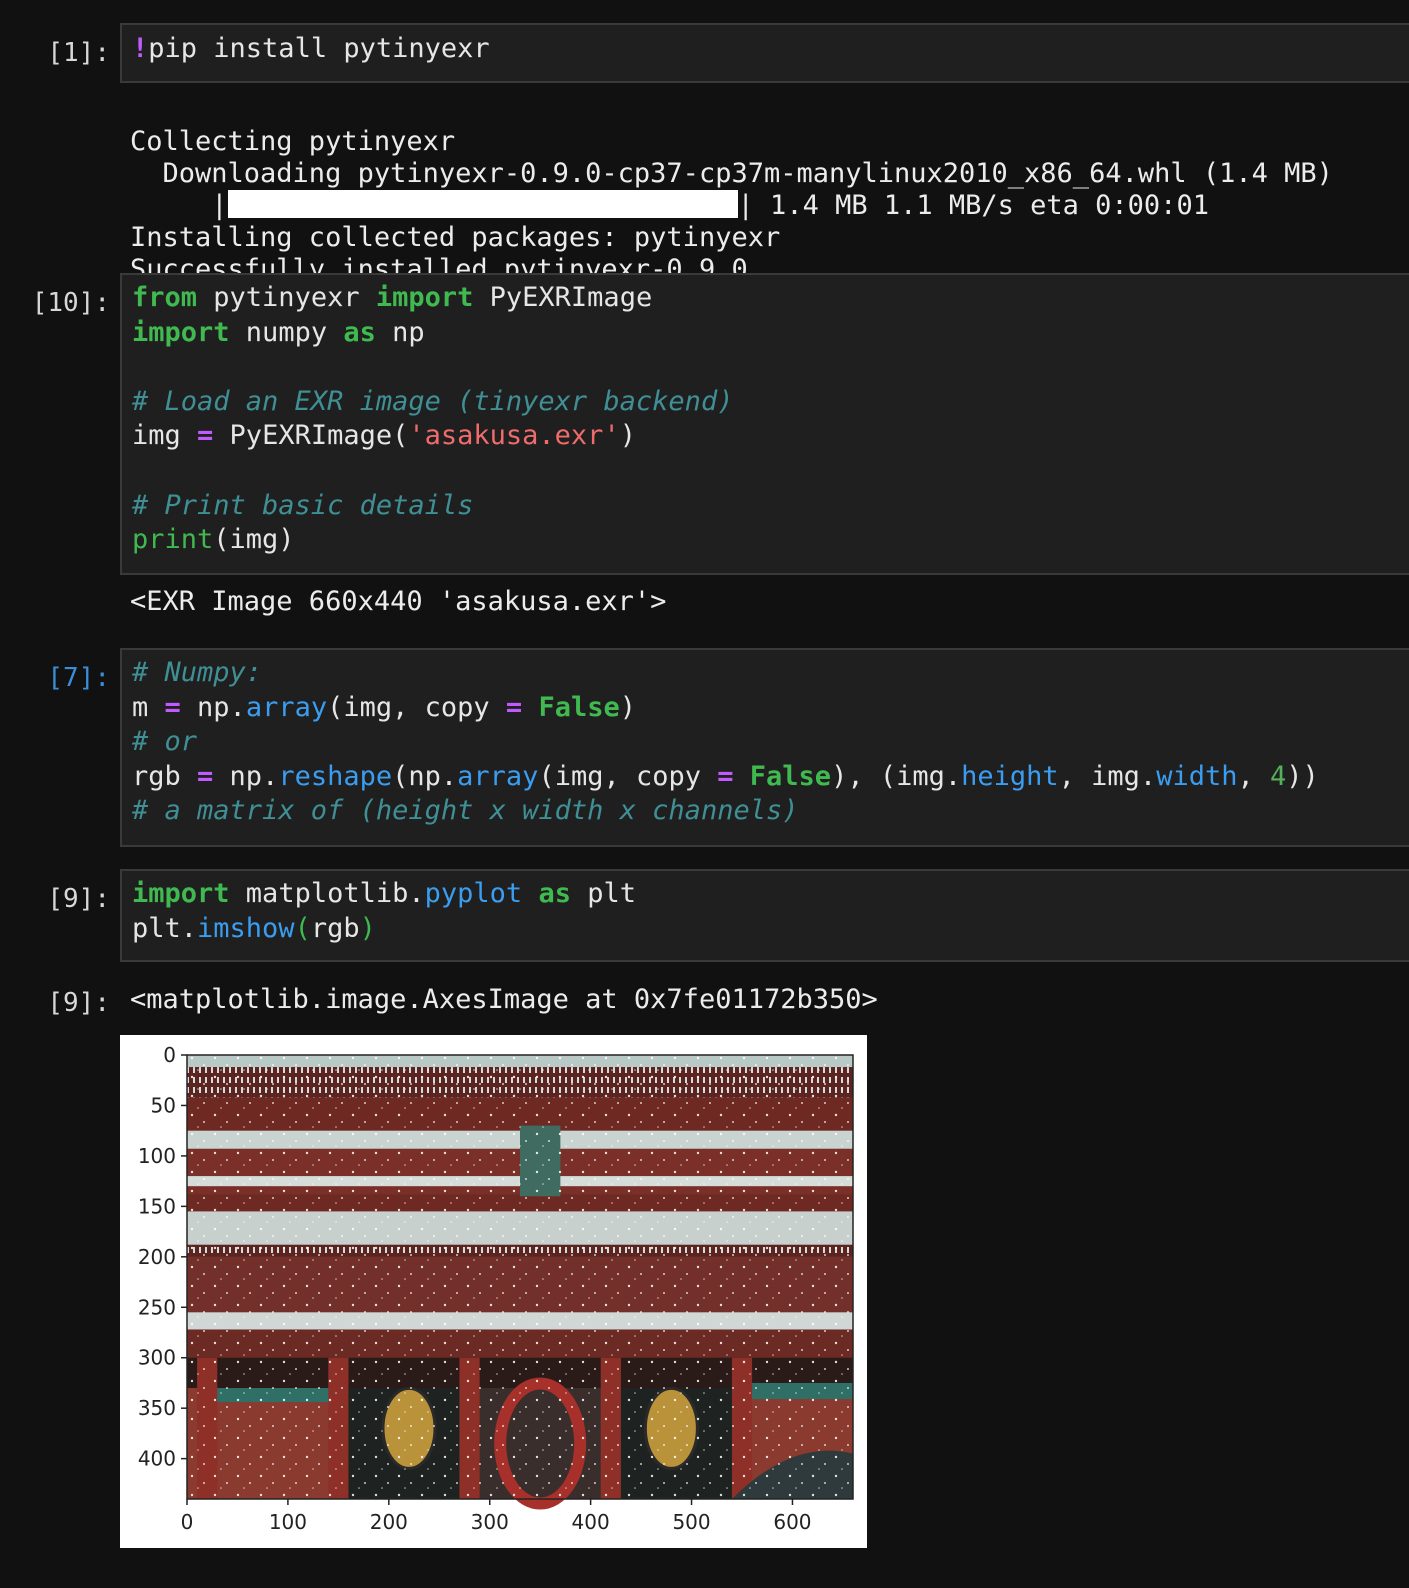 The image size is (1409, 1588). I want to click on code-line: import matplotlib.pyplot as plt, so click(770, 894).